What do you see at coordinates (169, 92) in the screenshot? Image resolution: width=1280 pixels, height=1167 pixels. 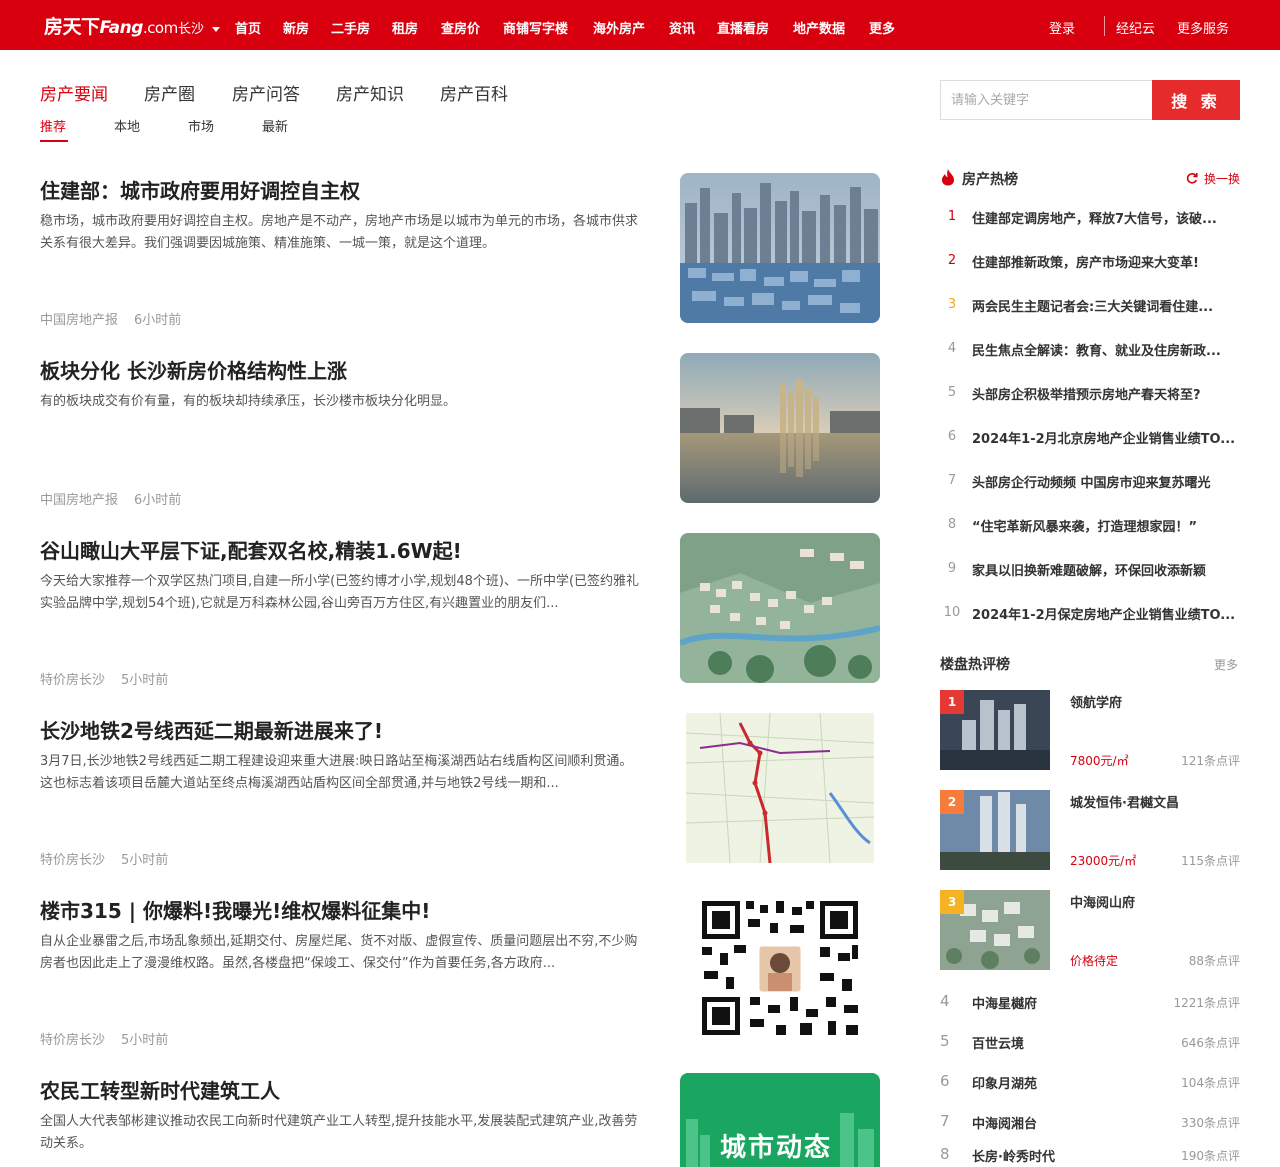 I see `tab-circle: 房产圈` at bounding box center [169, 92].